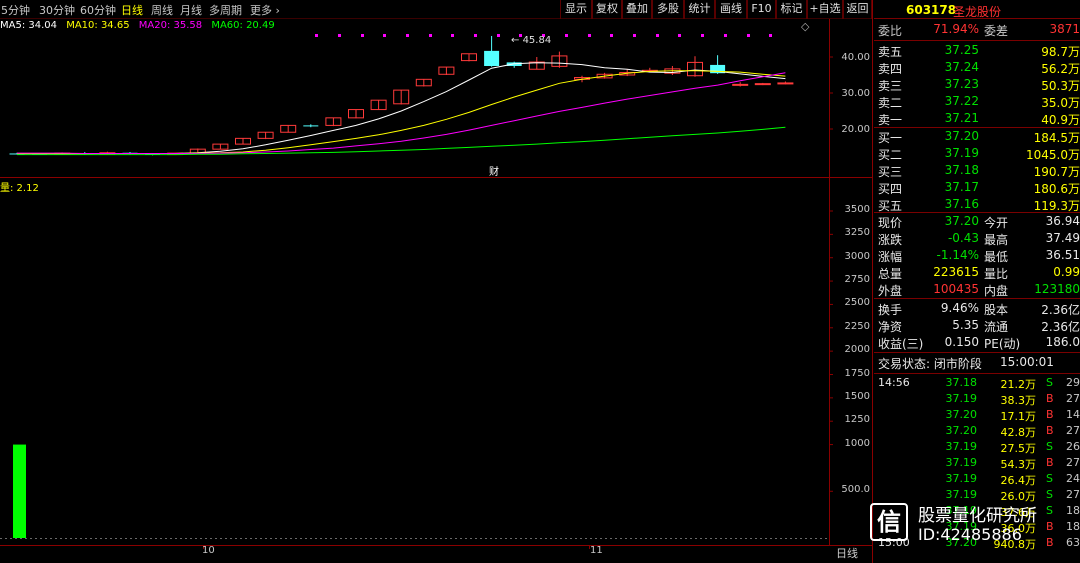 Image resolution: width=1080 pixels, height=563 pixels. Describe the element at coordinates (996, 240) in the screenshot. I see `stat-label: 最高` at that location.